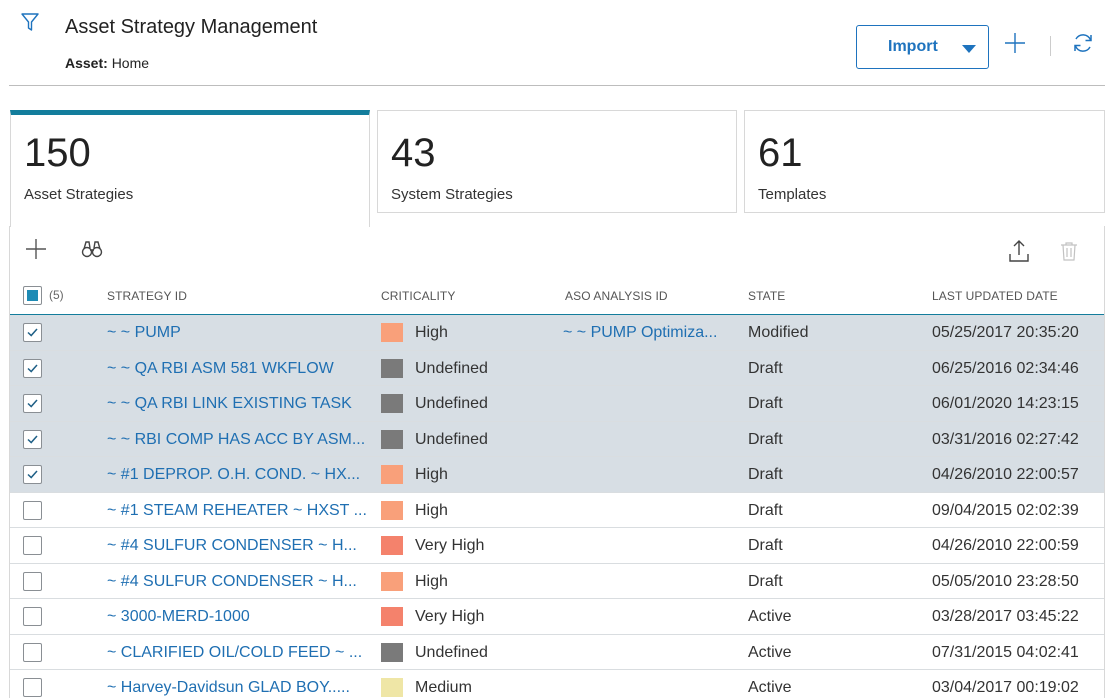 This screenshot has width=1118, height=698. What do you see at coordinates (56, 295) in the screenshot?
I see `selected-count: (5)` at bounding box center [56, 295].